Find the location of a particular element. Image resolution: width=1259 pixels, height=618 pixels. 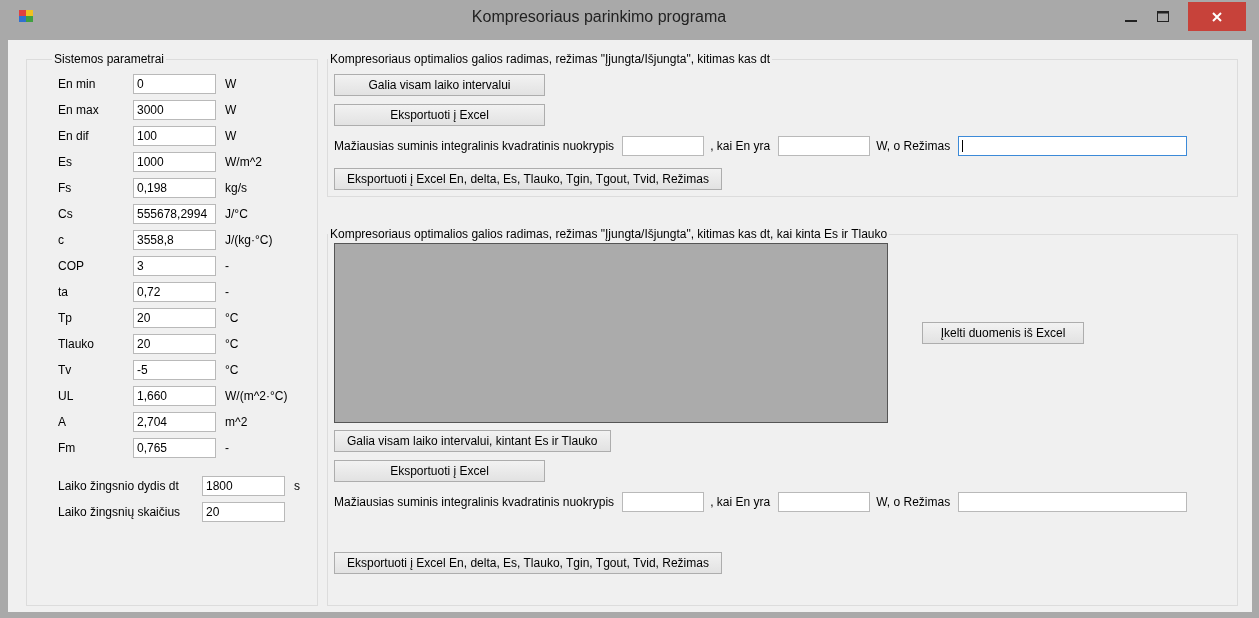

parameter-field: 1000 is located at coordinates (174, 162).